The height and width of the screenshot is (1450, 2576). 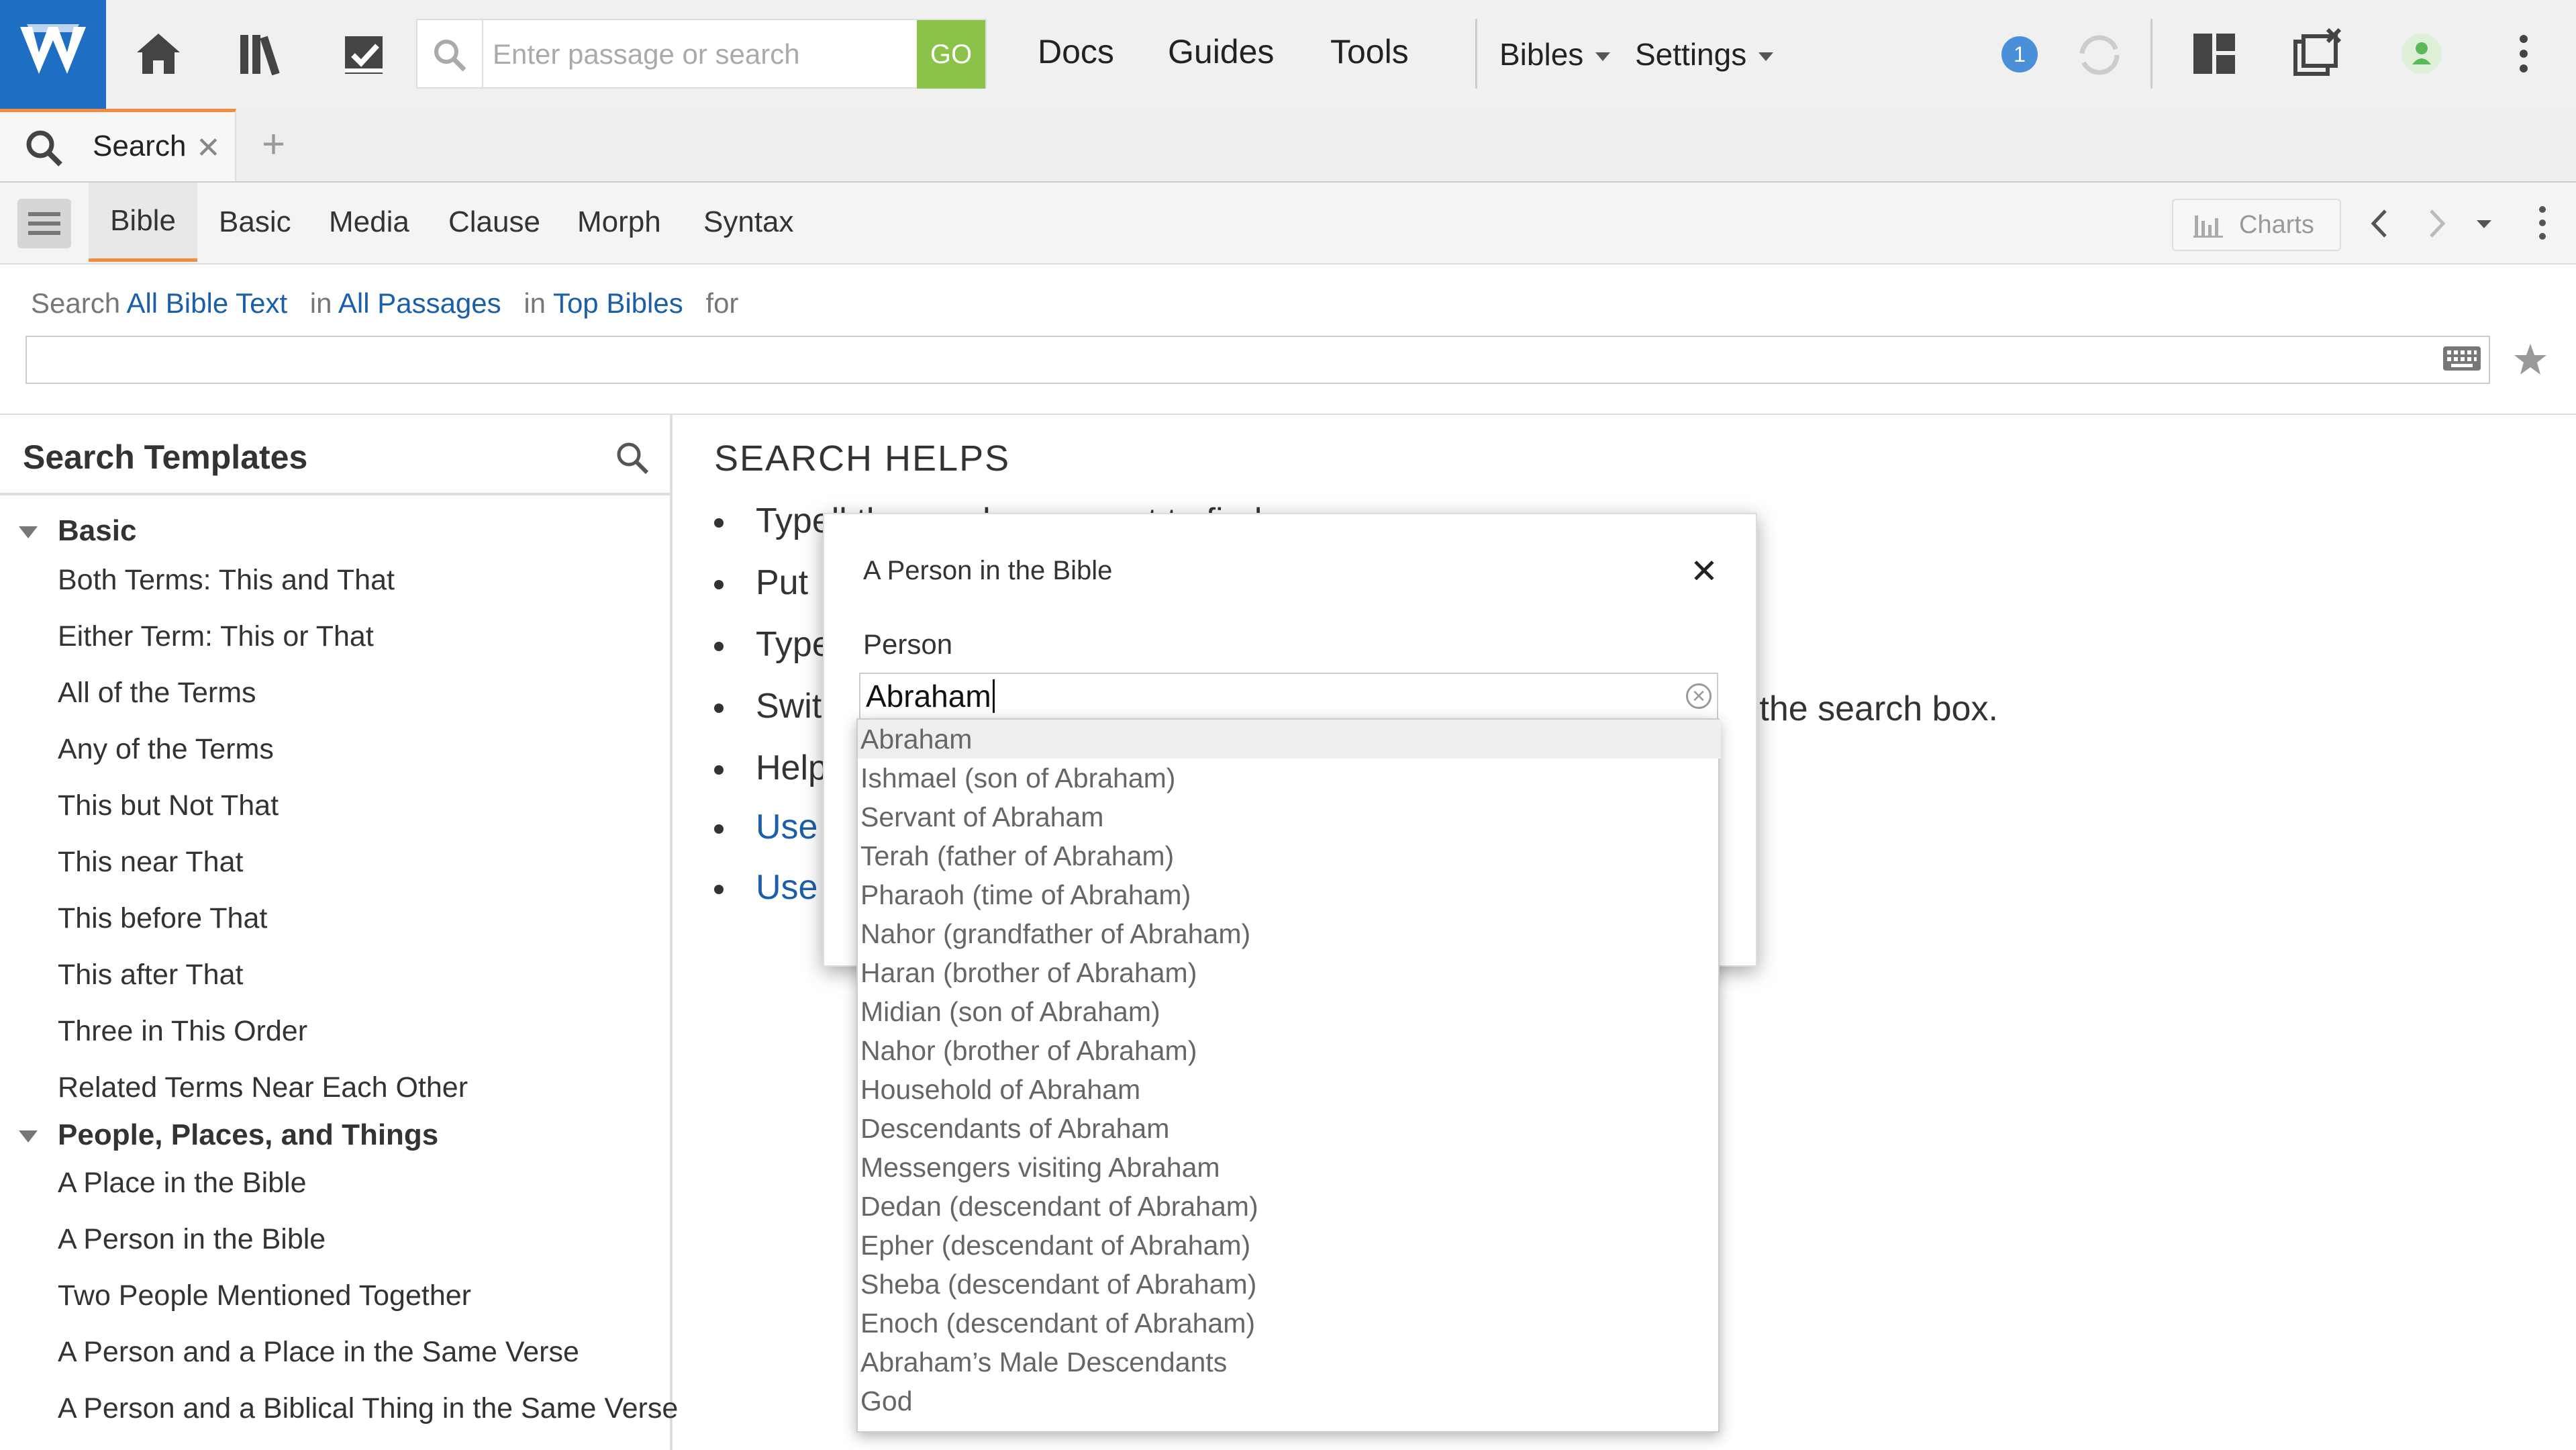 I want to click on suggestion-item: Pharaoh (time of Abraham), so click(x=1289, y=894).